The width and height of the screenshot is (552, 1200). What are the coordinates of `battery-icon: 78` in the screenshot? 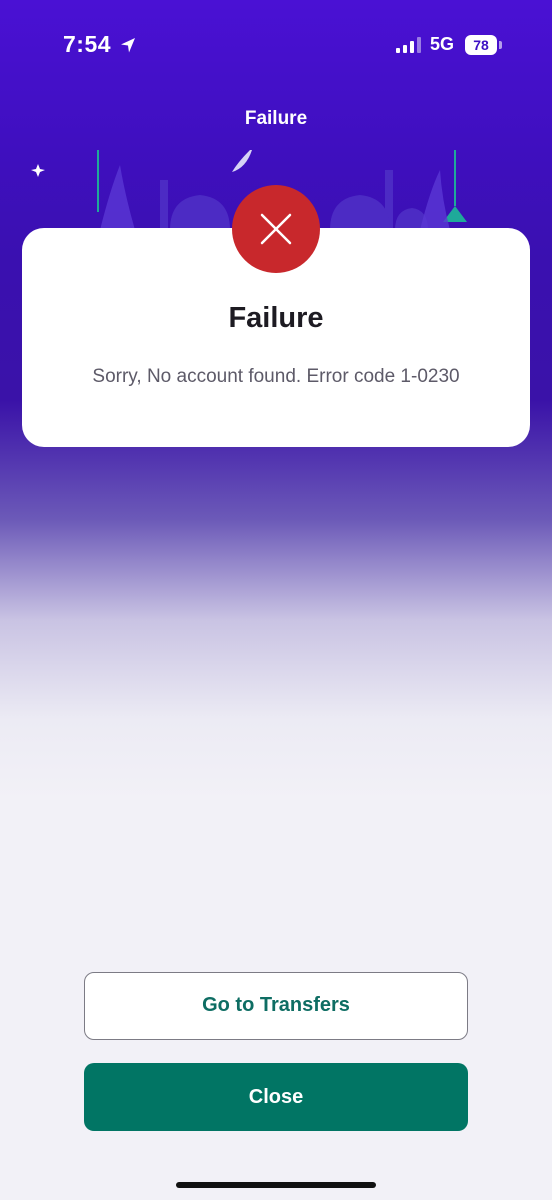 It's located at (481, 45).